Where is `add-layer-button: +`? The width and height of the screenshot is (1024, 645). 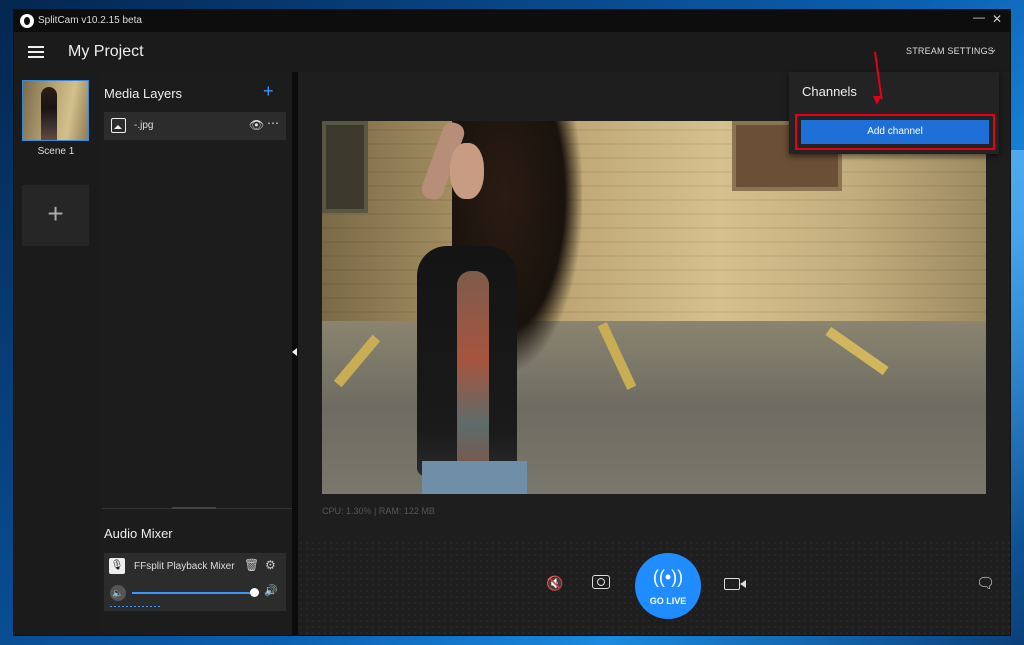 add-layer-button: + is located at coordinates (268, 91).